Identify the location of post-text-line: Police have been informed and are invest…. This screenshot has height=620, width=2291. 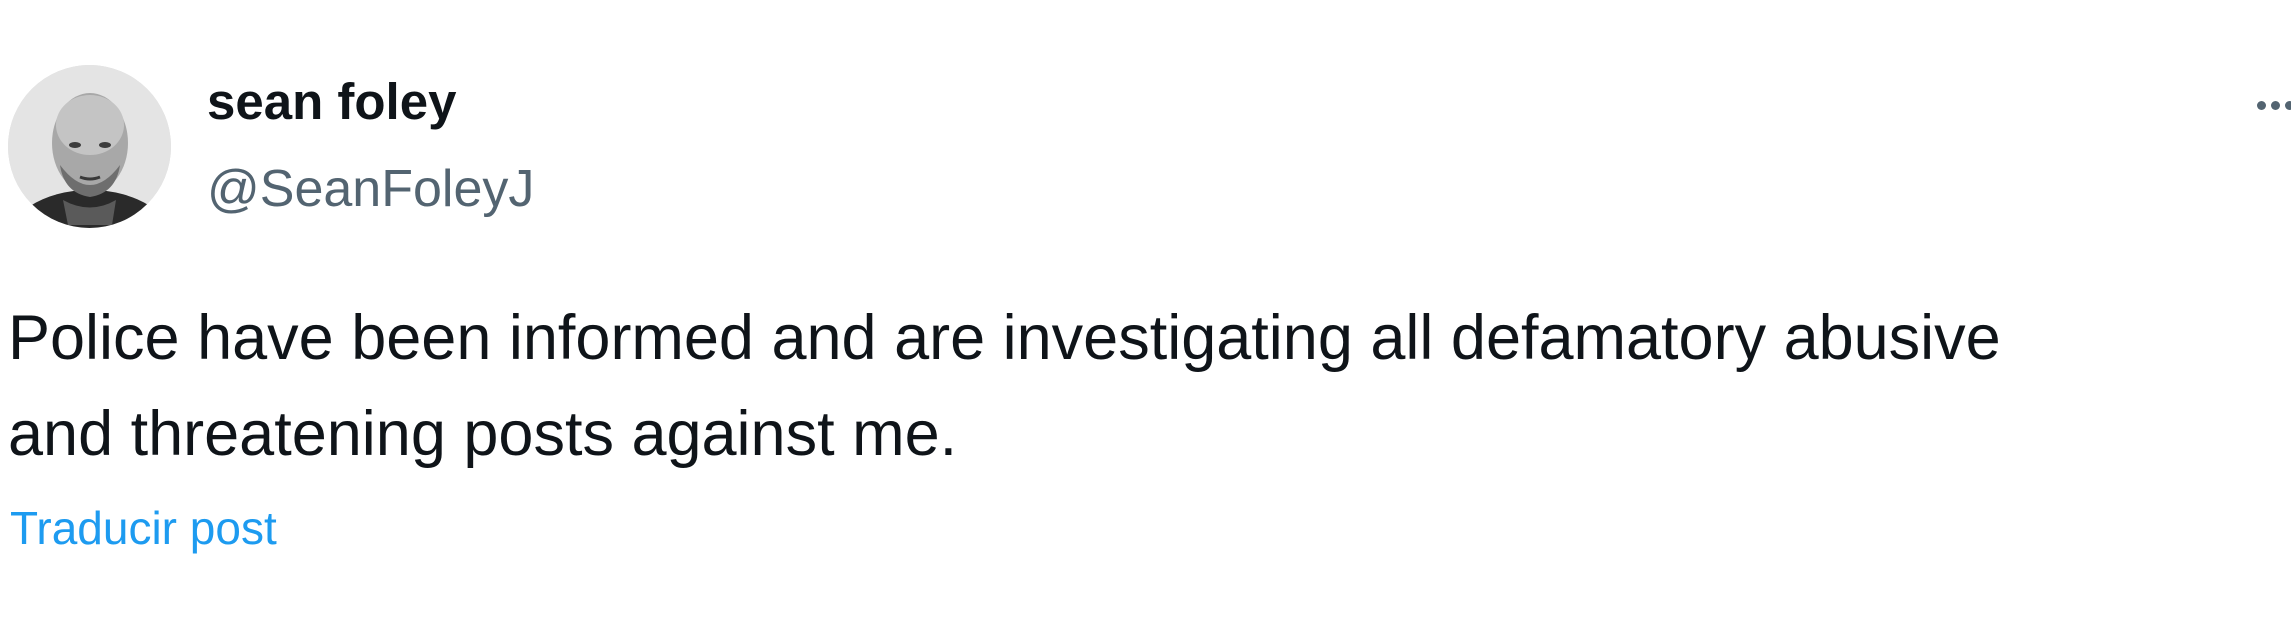
(1004, 338).